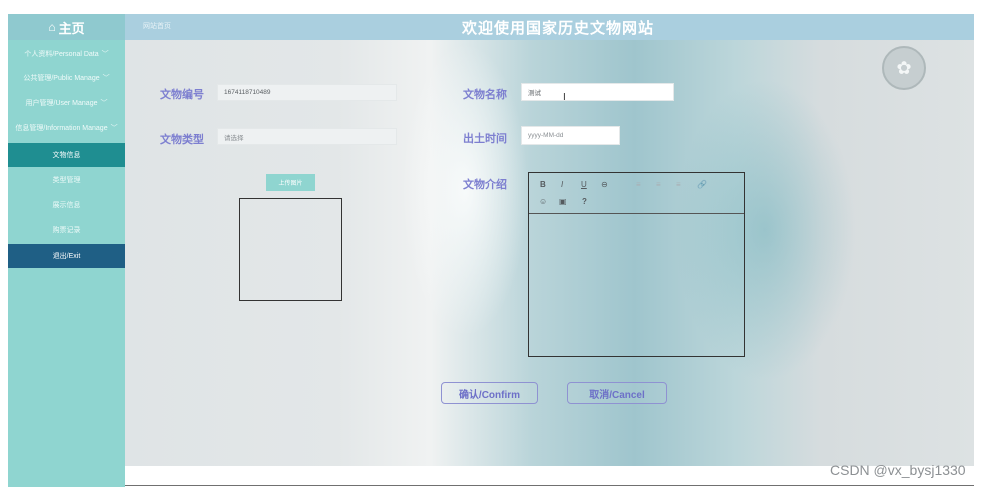 The height and width of the screenshot is (490, 998). I want to click on relic-type-select: 请选择, so click(307, 136).